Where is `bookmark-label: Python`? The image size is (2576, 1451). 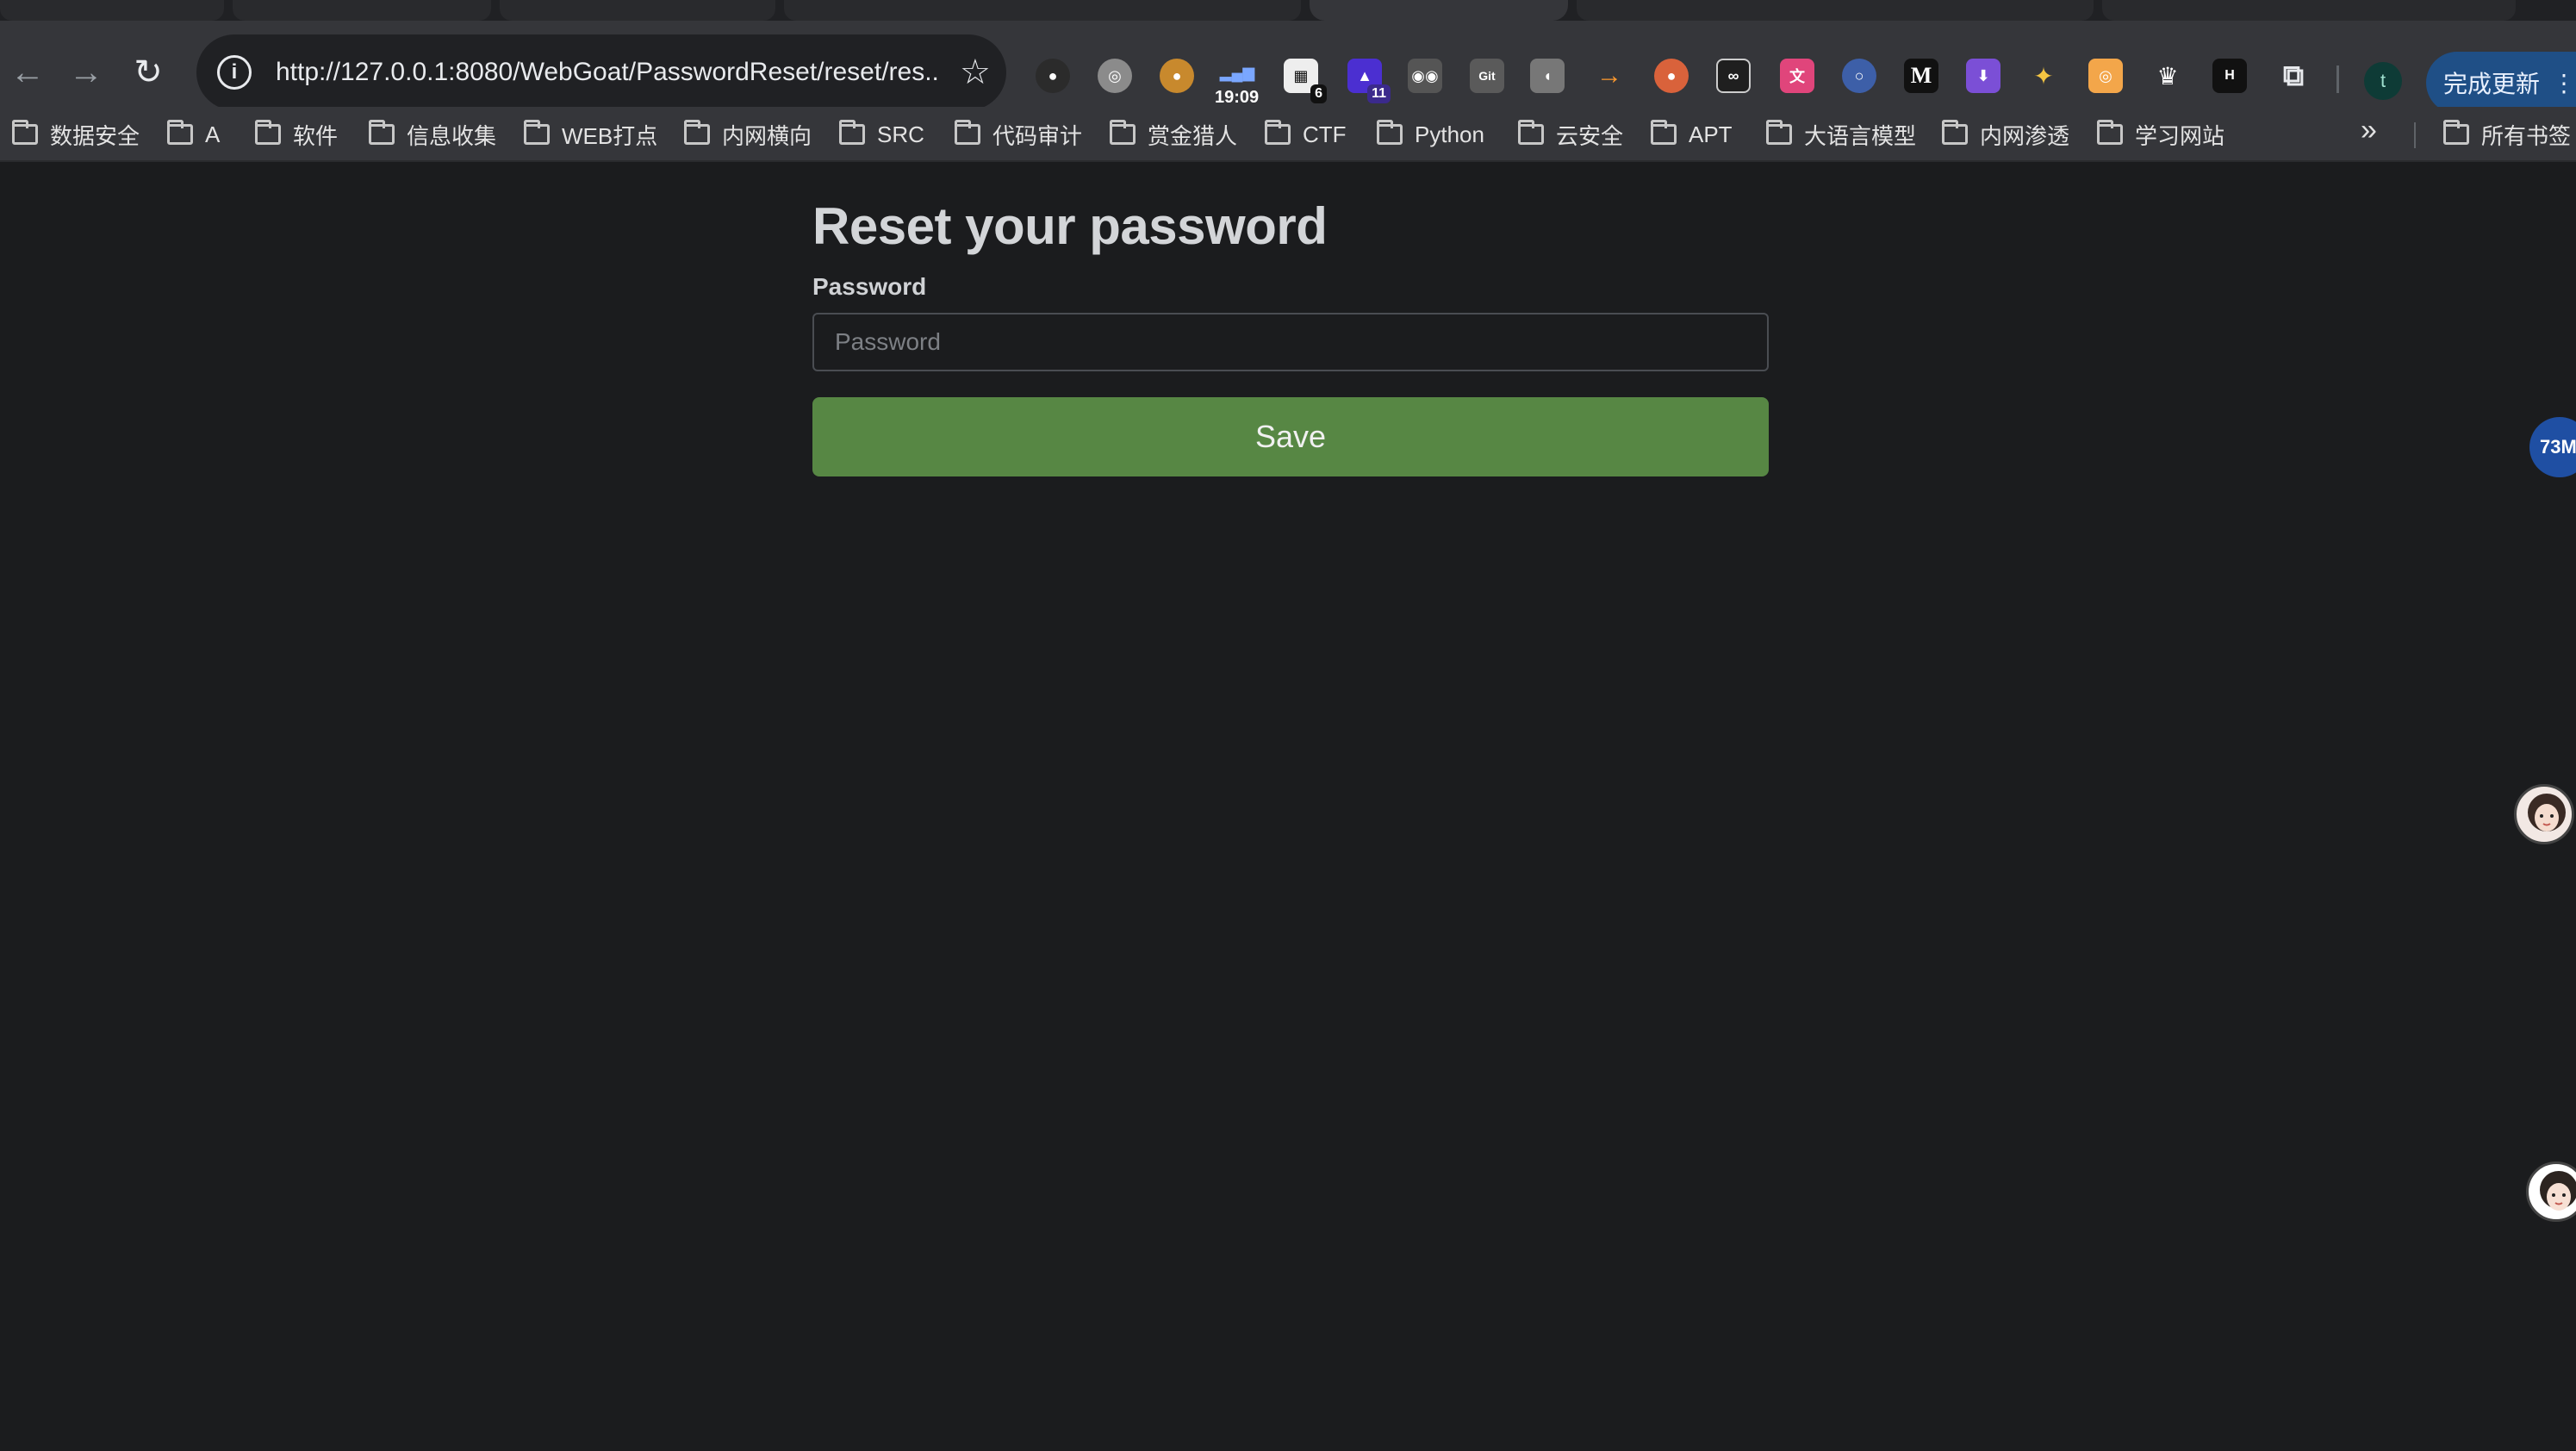 bookmark-label: Python is located at coordinates (1450, 134).